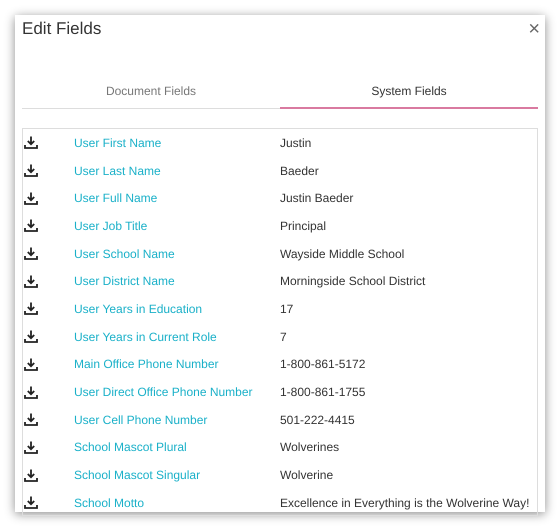 This screenshot has width=557, height=528. Describe the element at coordinates (307, 475) in the screenshot. I see `field-value: Wolverine` at that location.